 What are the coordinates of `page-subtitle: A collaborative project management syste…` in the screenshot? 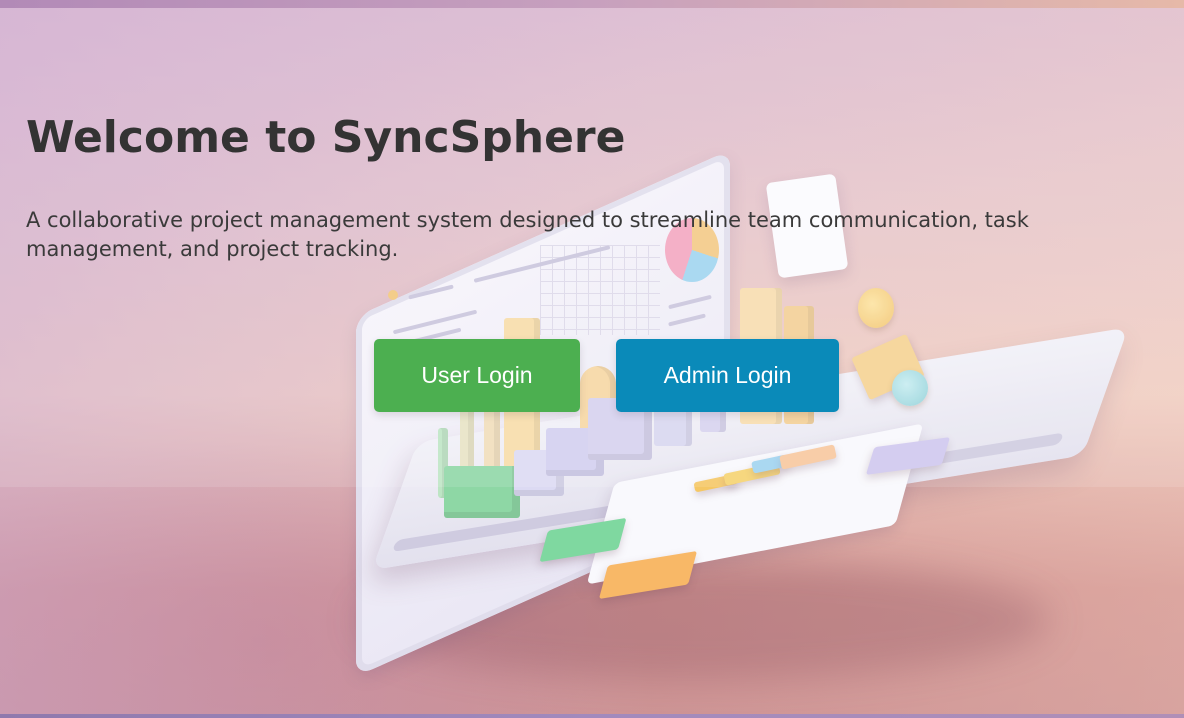 It's located at (527, 234).